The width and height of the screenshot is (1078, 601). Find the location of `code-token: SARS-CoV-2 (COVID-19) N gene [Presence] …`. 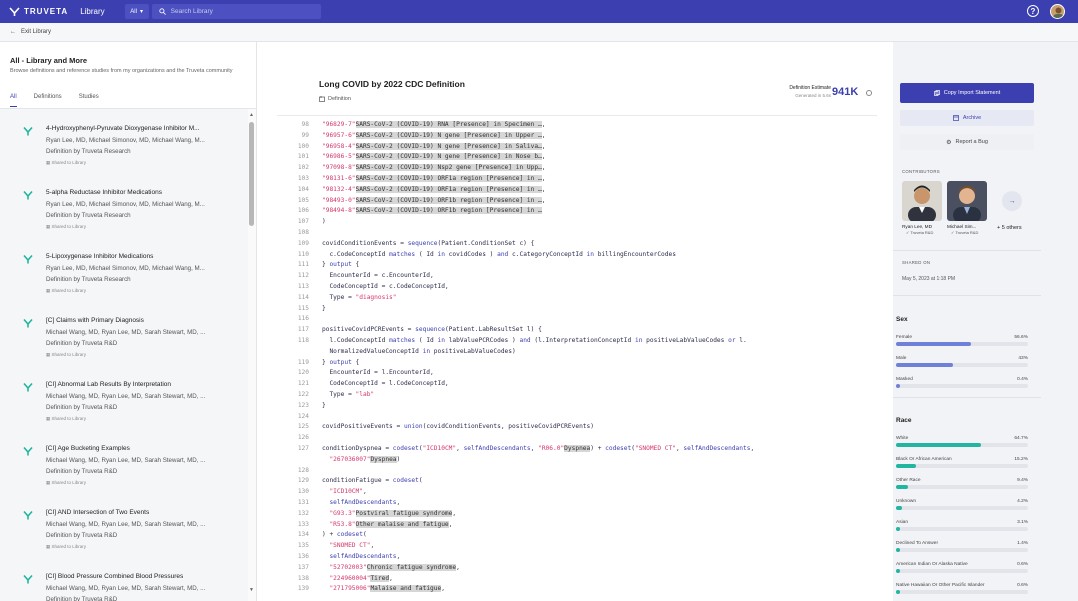

code-token: SARS-CoV-2 (COVID-19) N gene [Presence] … is located at coordinates (448, 135).